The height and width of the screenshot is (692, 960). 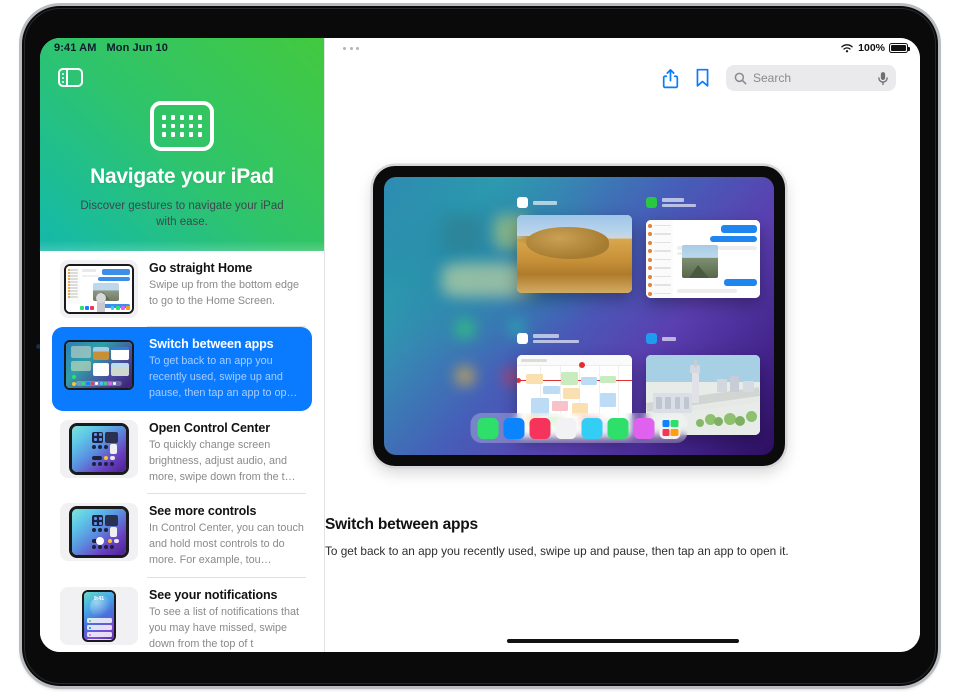 I want to click on sidebar-item-title: Go straight Home, so click(x=201, y=267).